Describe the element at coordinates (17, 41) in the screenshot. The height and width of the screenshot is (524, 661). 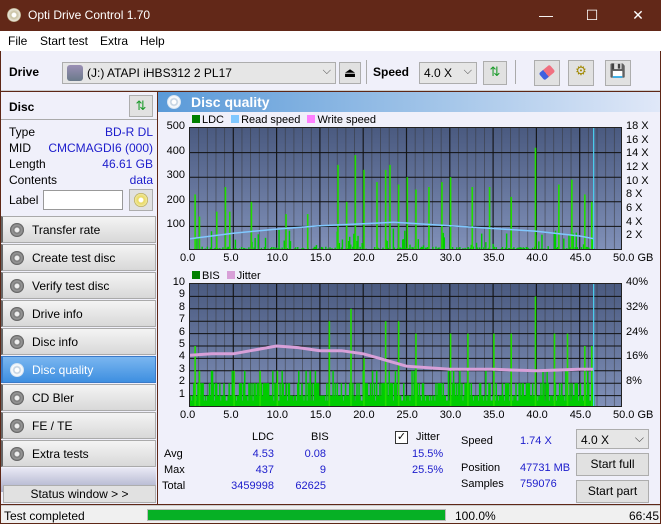
I see `menu-file: File` at that location.